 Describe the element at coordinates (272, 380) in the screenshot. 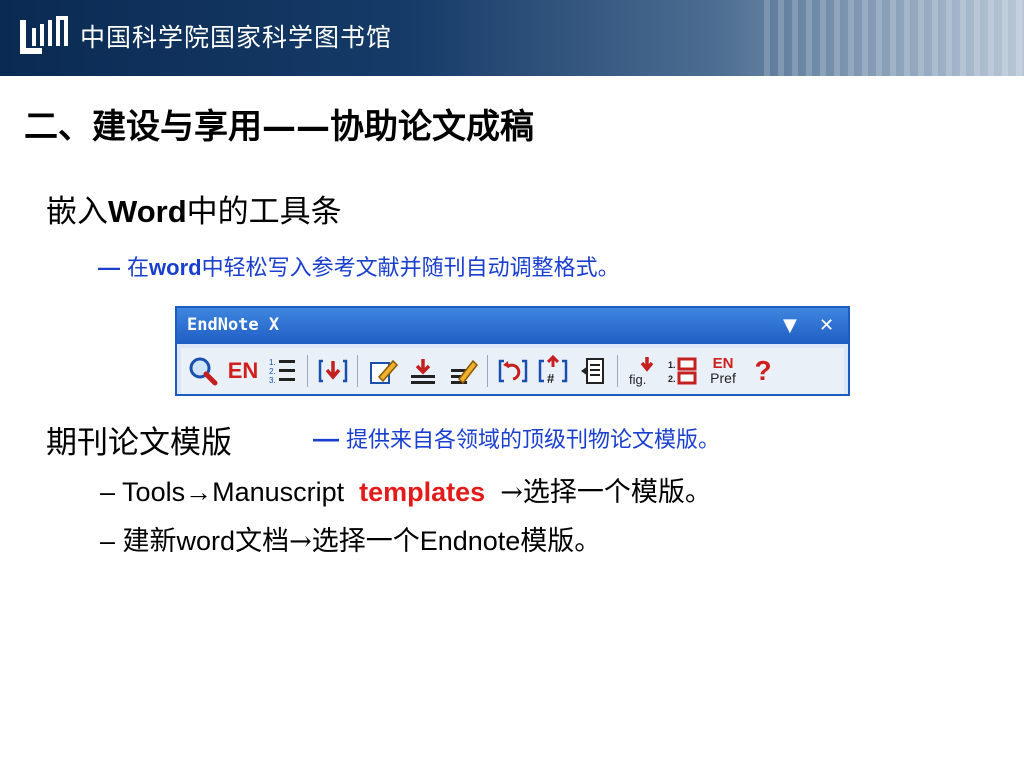

I see `svg-text: 3.` at that location.